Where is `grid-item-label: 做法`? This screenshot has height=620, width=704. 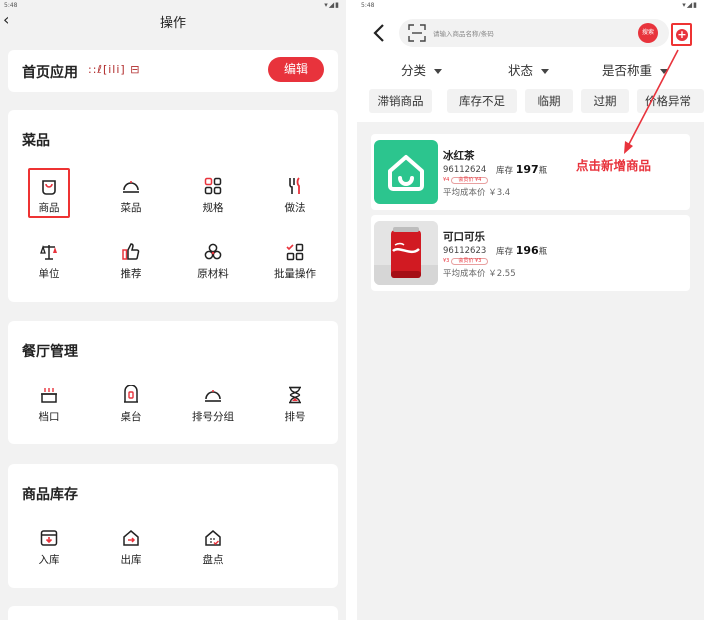
grid-item-label: 做法 is located at coordinates (295, 208).